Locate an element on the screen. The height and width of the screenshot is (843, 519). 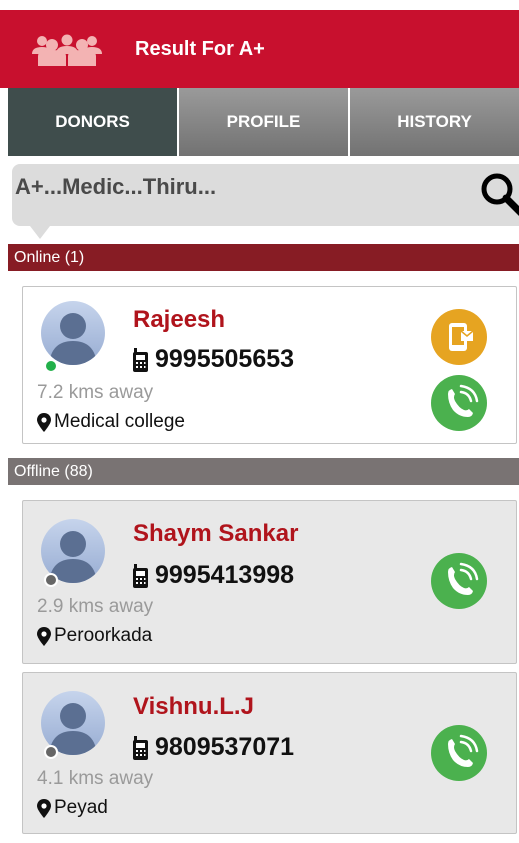
donor-location: Peyad is located at coordinates (72, 808).